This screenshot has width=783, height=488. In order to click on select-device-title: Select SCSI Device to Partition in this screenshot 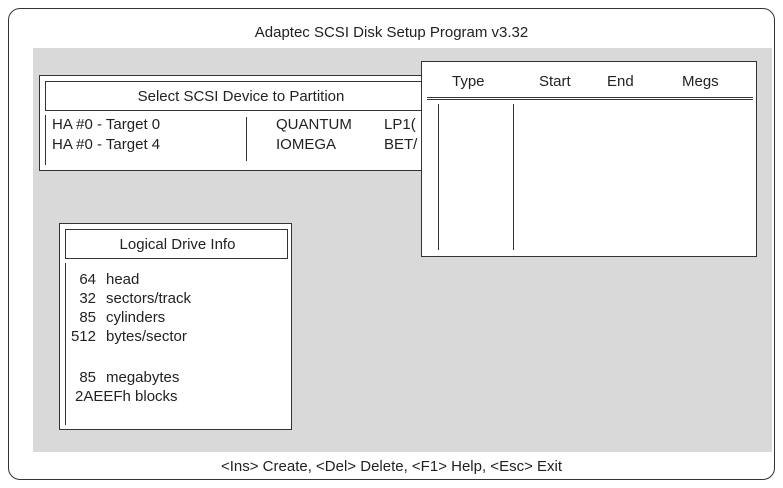, I will do `click(241, 96)`.